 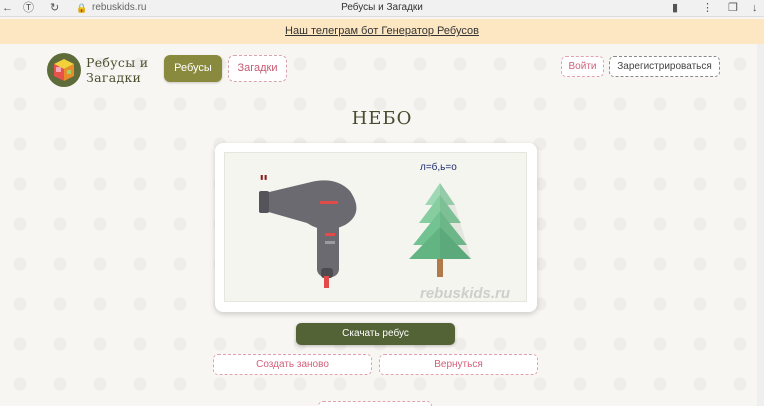 What do you see at coordinates (438, 167) in the screenshot?
I see `letter-hint: л=б,ь=о` at bounding box center [438, 167].